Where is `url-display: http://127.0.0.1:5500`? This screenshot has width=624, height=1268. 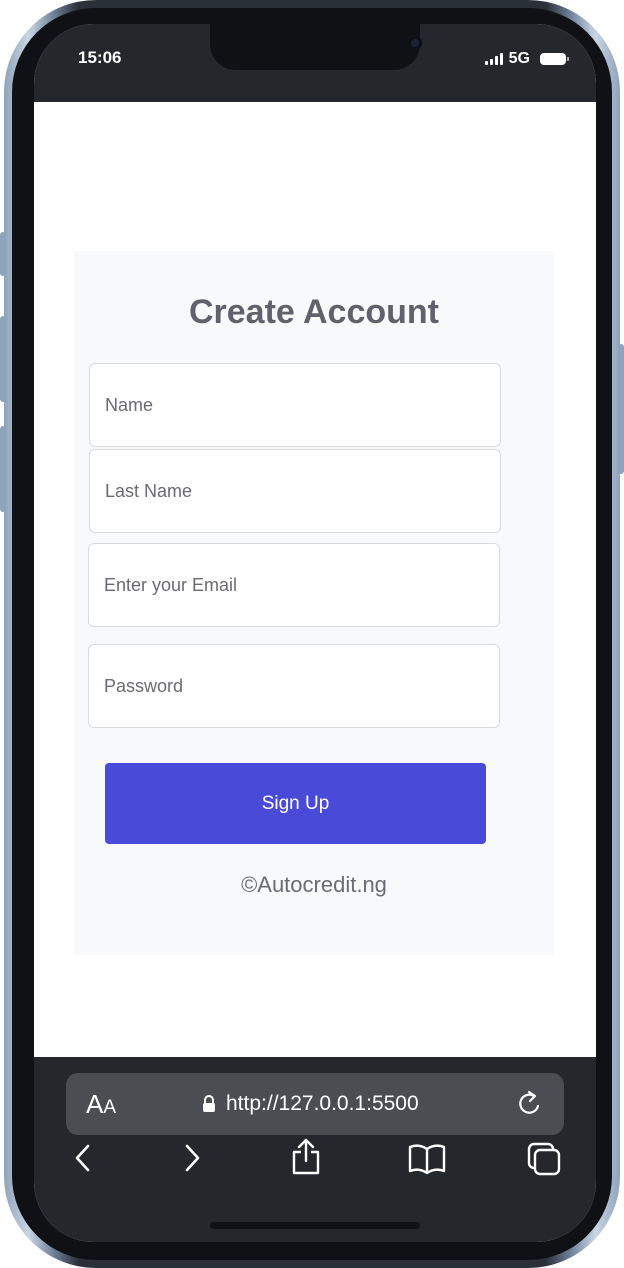 url-display: http://127.0.0.1:5500 is located at coordinates (310, 1104).